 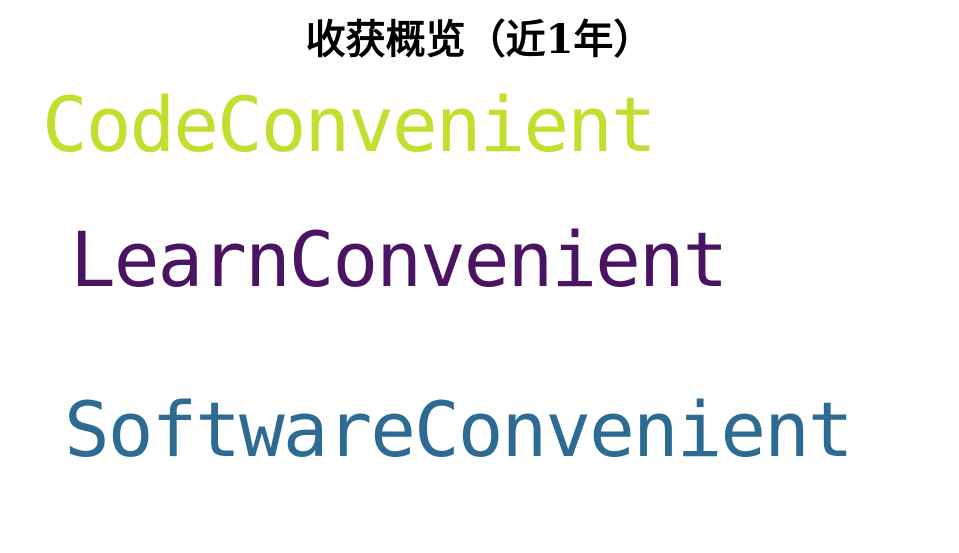 What do you see at coordinates (349, 124) in the screenshot?
I see `word-cloud-item-code: CodeConvenient` at bounding box center [349, 124].